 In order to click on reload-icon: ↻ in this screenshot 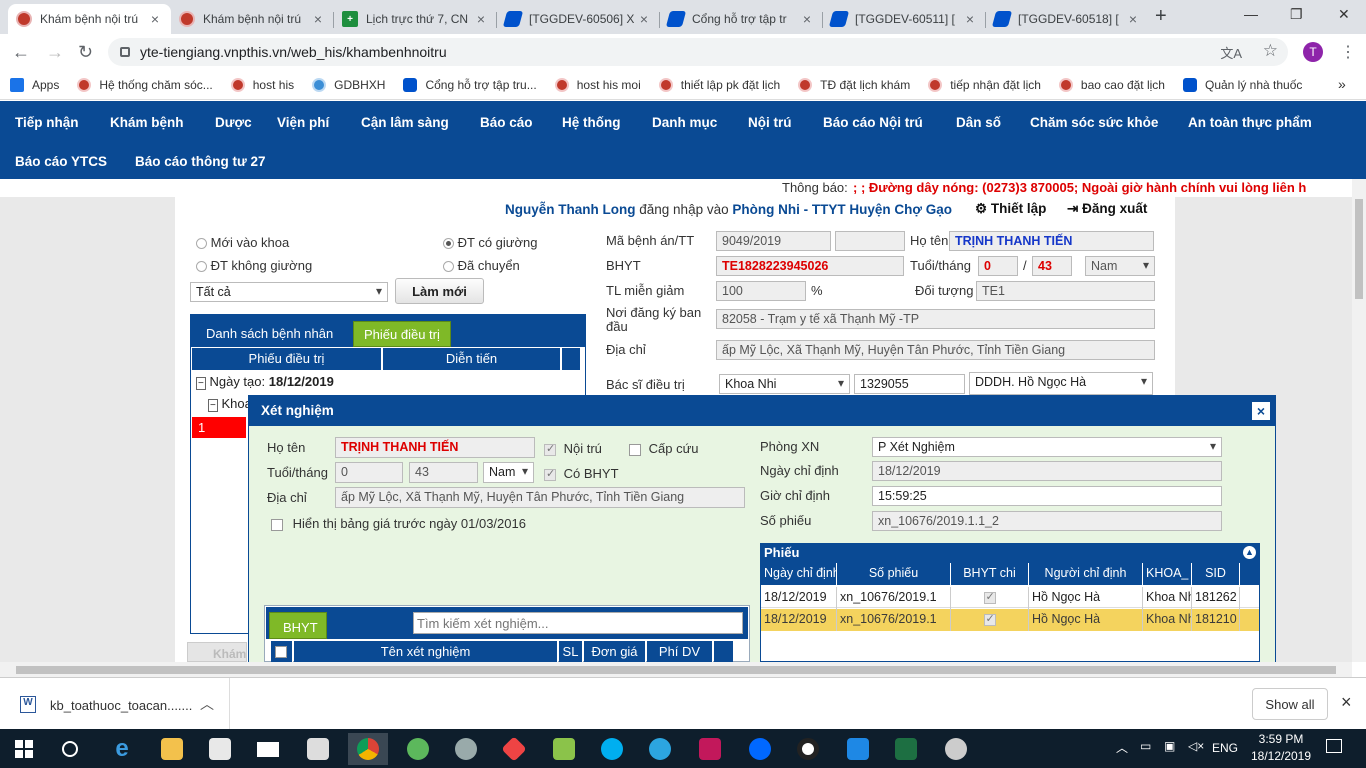, I will do `click(85, 52)`.